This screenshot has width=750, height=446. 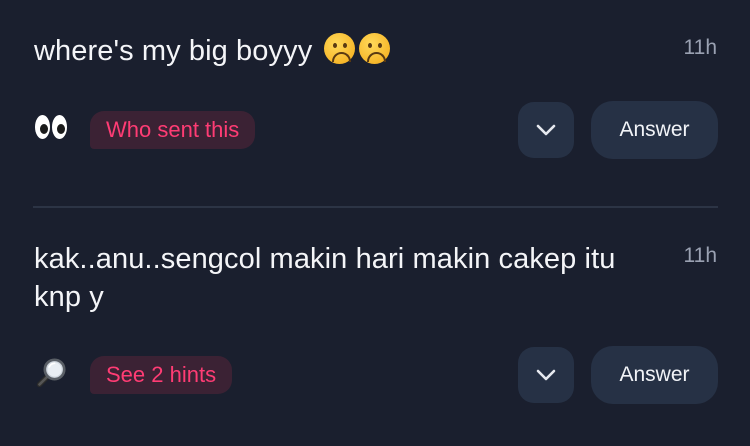 What do you see at coordinates (173, 130) in the screenshot?
I see `who-sent-this-button: Who sent this` at bounding box center [173, 130].